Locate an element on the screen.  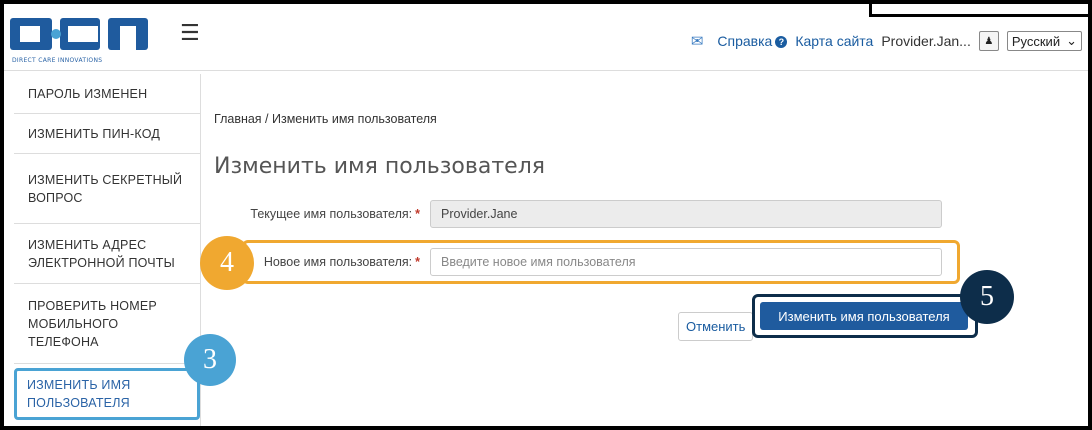
current-username-row: Текущее имя пользователя: * Provider.Jane is located at coordinates (578, 214).